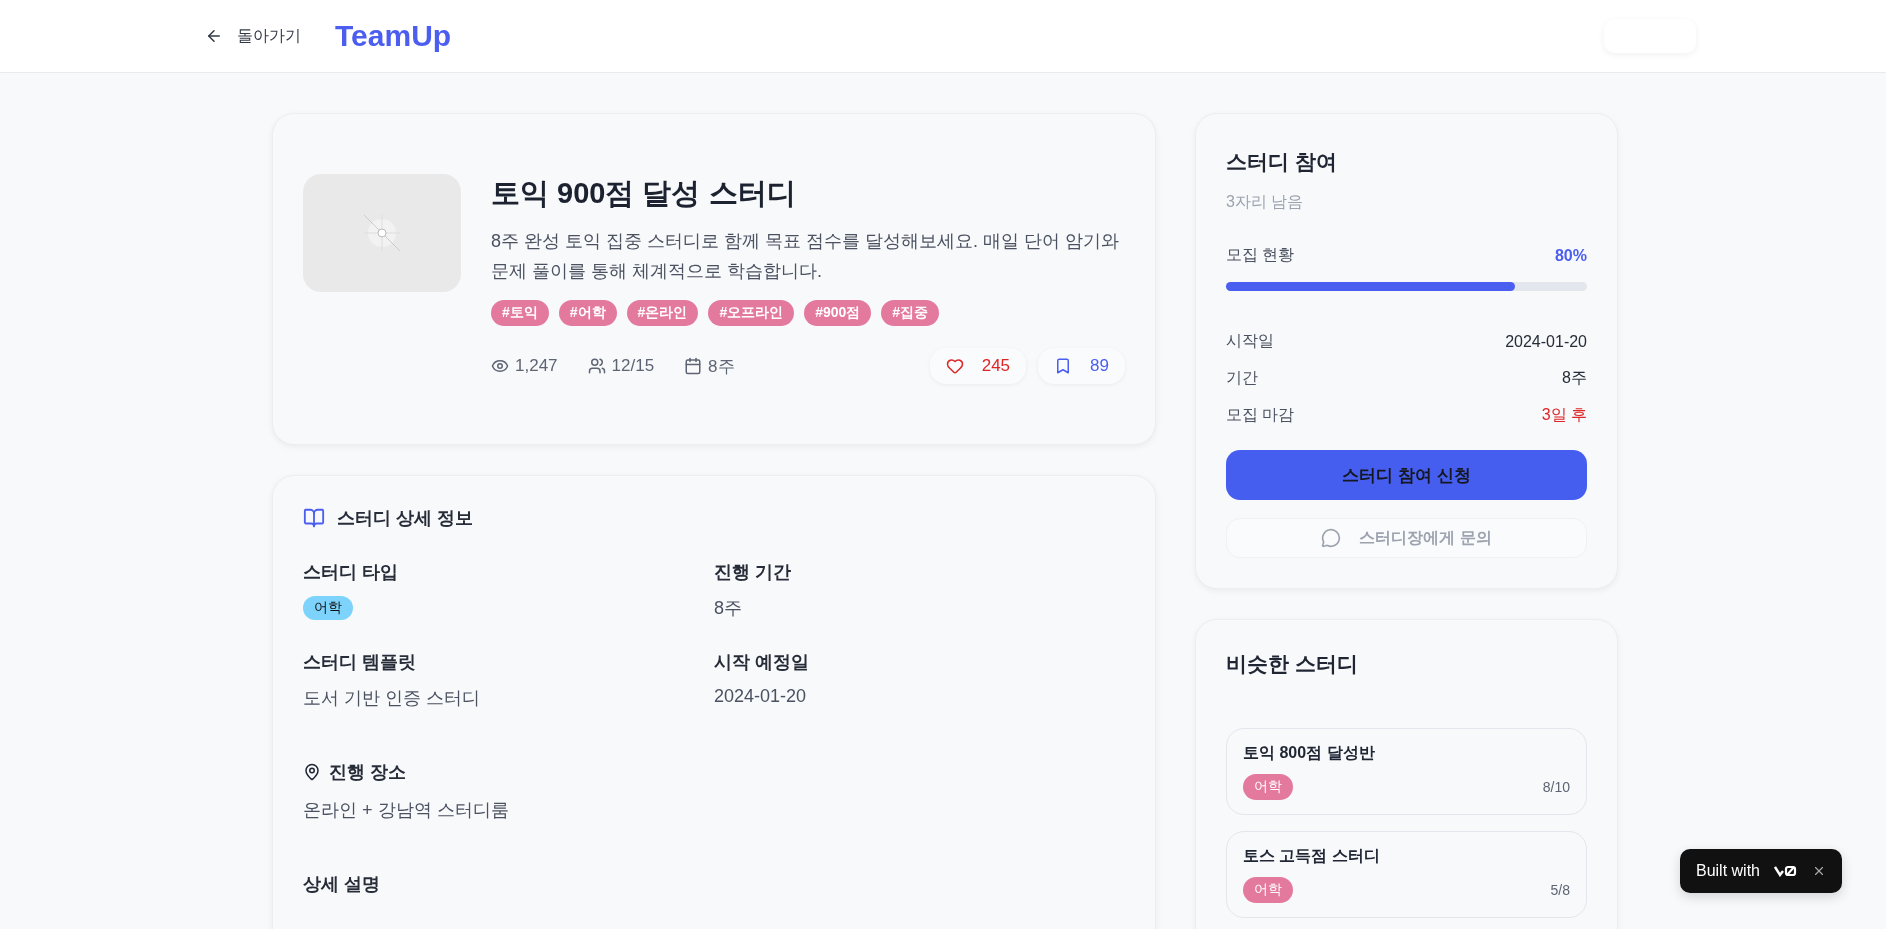 Image resolution: width=1886 pixels, height=929 pixels. What do you see at coordinates (762, 662) in the screenshot?
I see `field-label: 시작 예정일` at bounding box center [762, 662].